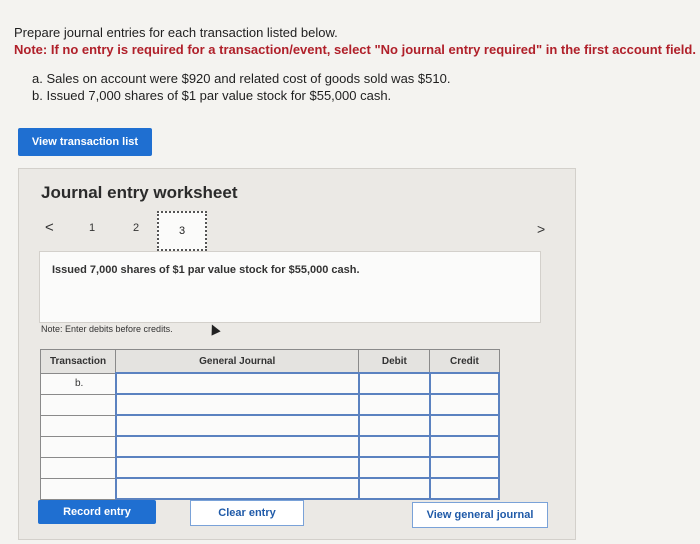 Image resolution: width=700 pixels, height=544 pixels. I want to click on clear-entry-button: Clear entry, so click(247, 513).